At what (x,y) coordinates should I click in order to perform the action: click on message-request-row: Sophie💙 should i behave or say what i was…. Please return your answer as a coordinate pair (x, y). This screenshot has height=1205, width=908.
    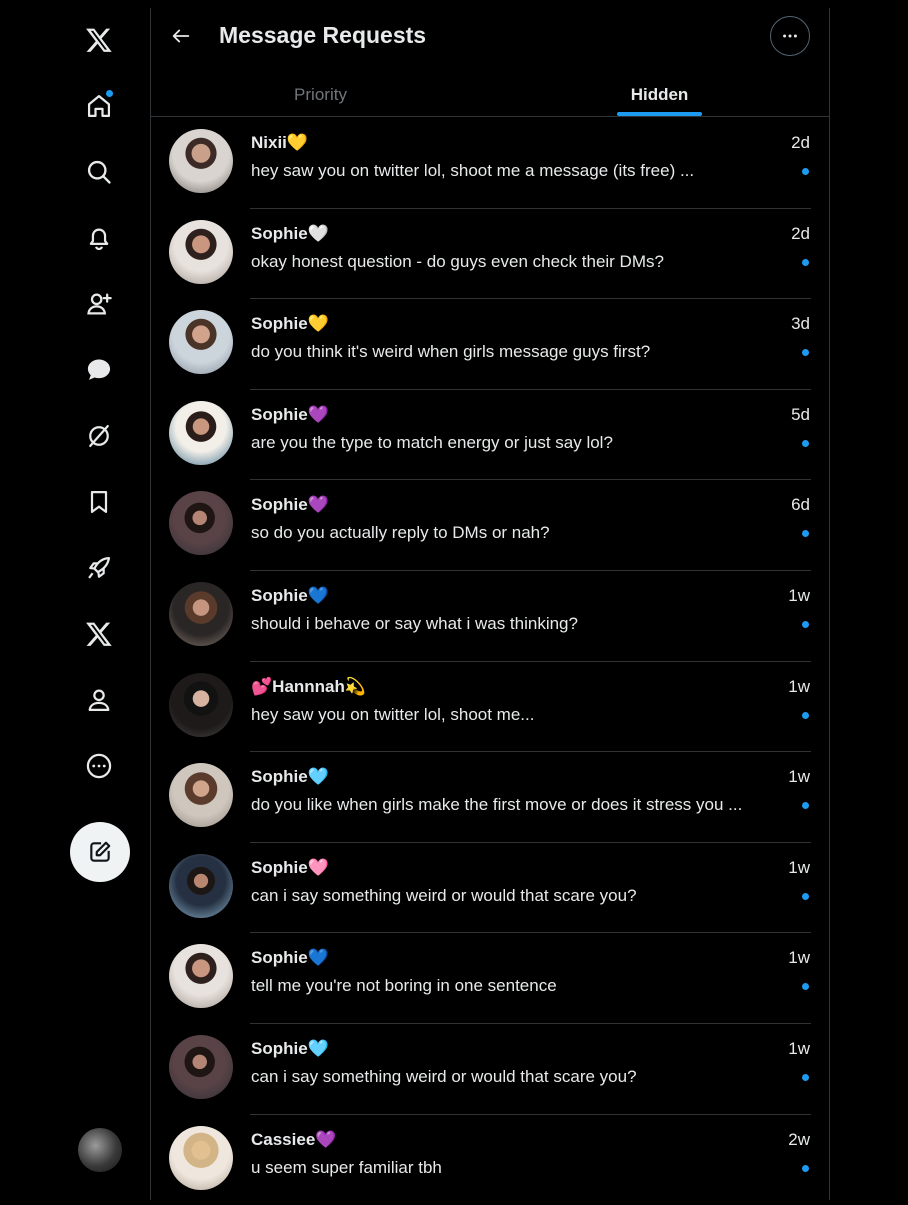
    Looking at the image, I should click on (490, 616).